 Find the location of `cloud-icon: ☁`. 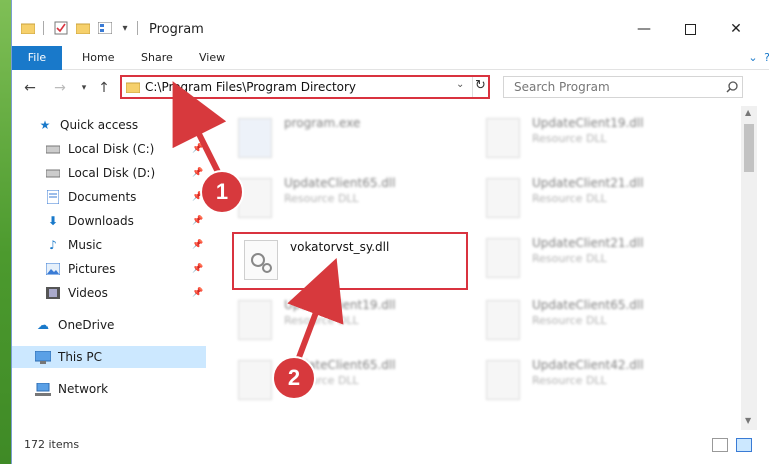

cloud-icon: ☁ is located at coordinates (43, 325).